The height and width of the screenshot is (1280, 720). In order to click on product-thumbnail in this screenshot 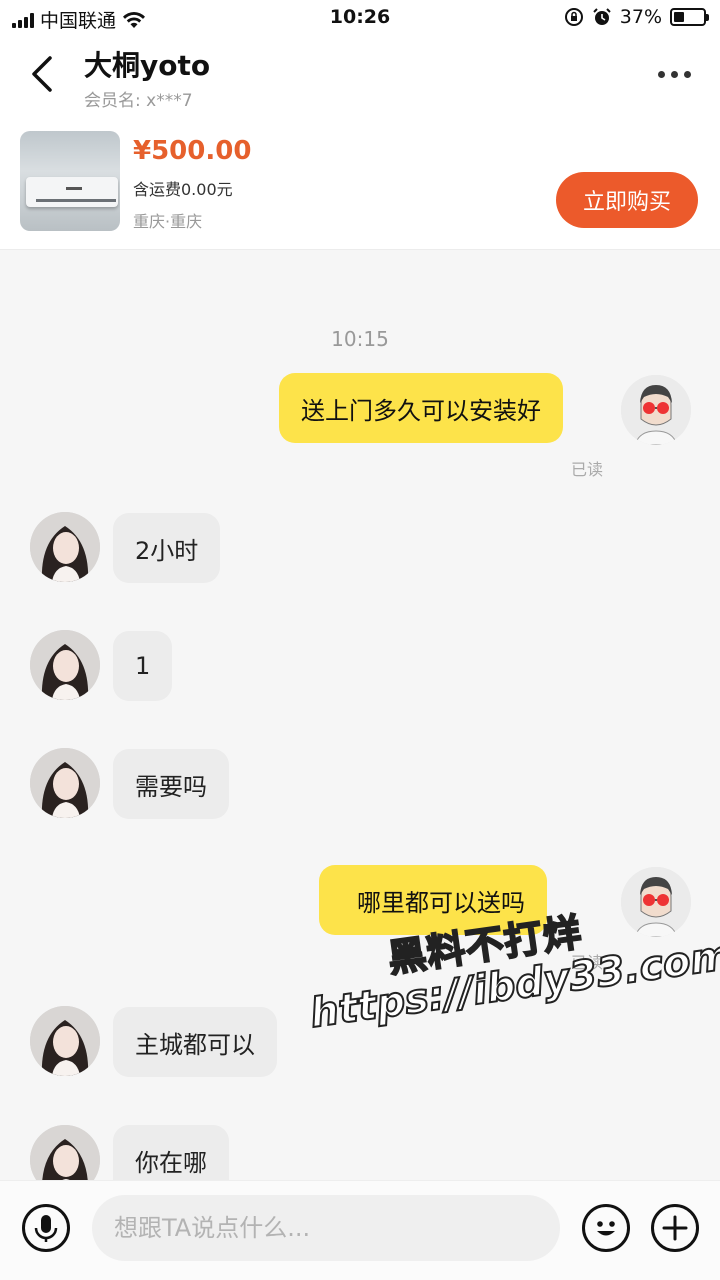, I will do `click(70, 181)`.